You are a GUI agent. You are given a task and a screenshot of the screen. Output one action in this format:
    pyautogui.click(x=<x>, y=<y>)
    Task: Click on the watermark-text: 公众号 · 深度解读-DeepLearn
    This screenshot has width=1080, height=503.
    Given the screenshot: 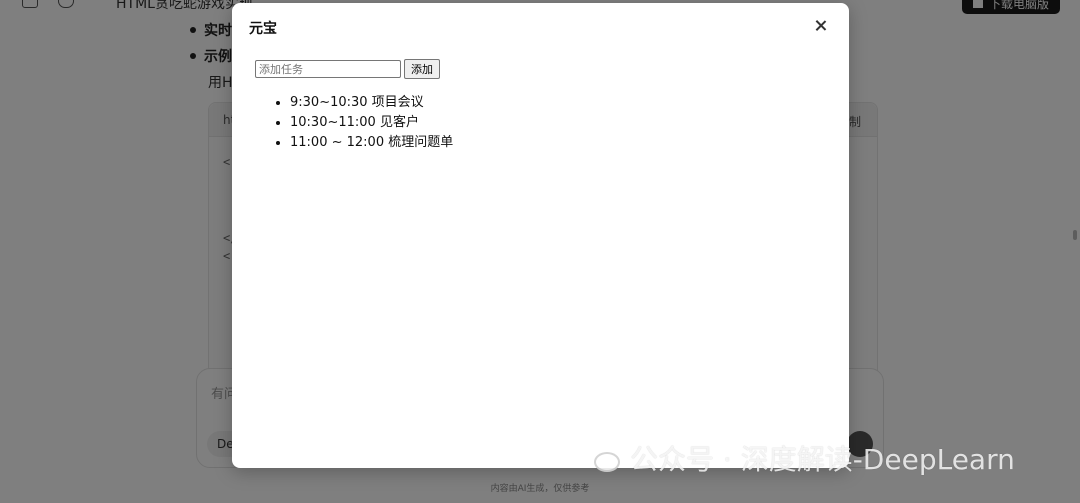 What is the action you would take?
    pyautogui.click(x=822, y=459)
    